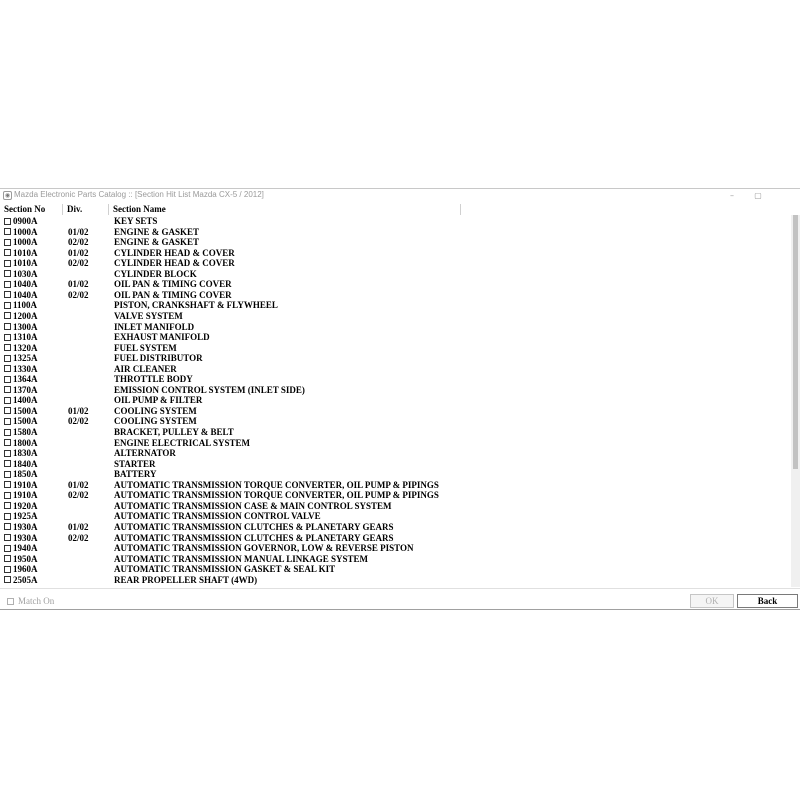 The width and height of the screenshot is (800, 800). Describe the element at coordinates (395, 411) in the screenshot. I see `list-item: 1500A 01/02 COOLING SYSTEM` at that location.